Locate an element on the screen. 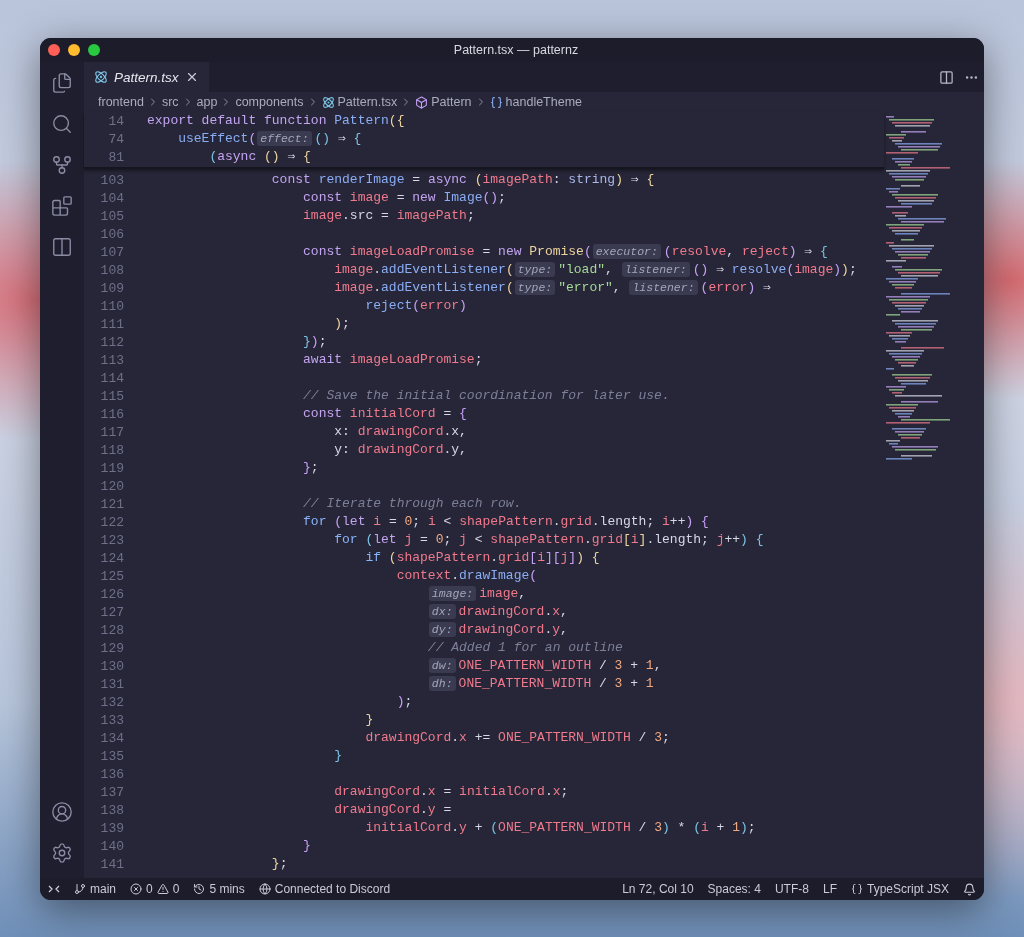 This screenshot has height=937, width=1024. code-line: const initialCord = { is located at coordinates (384, 414).